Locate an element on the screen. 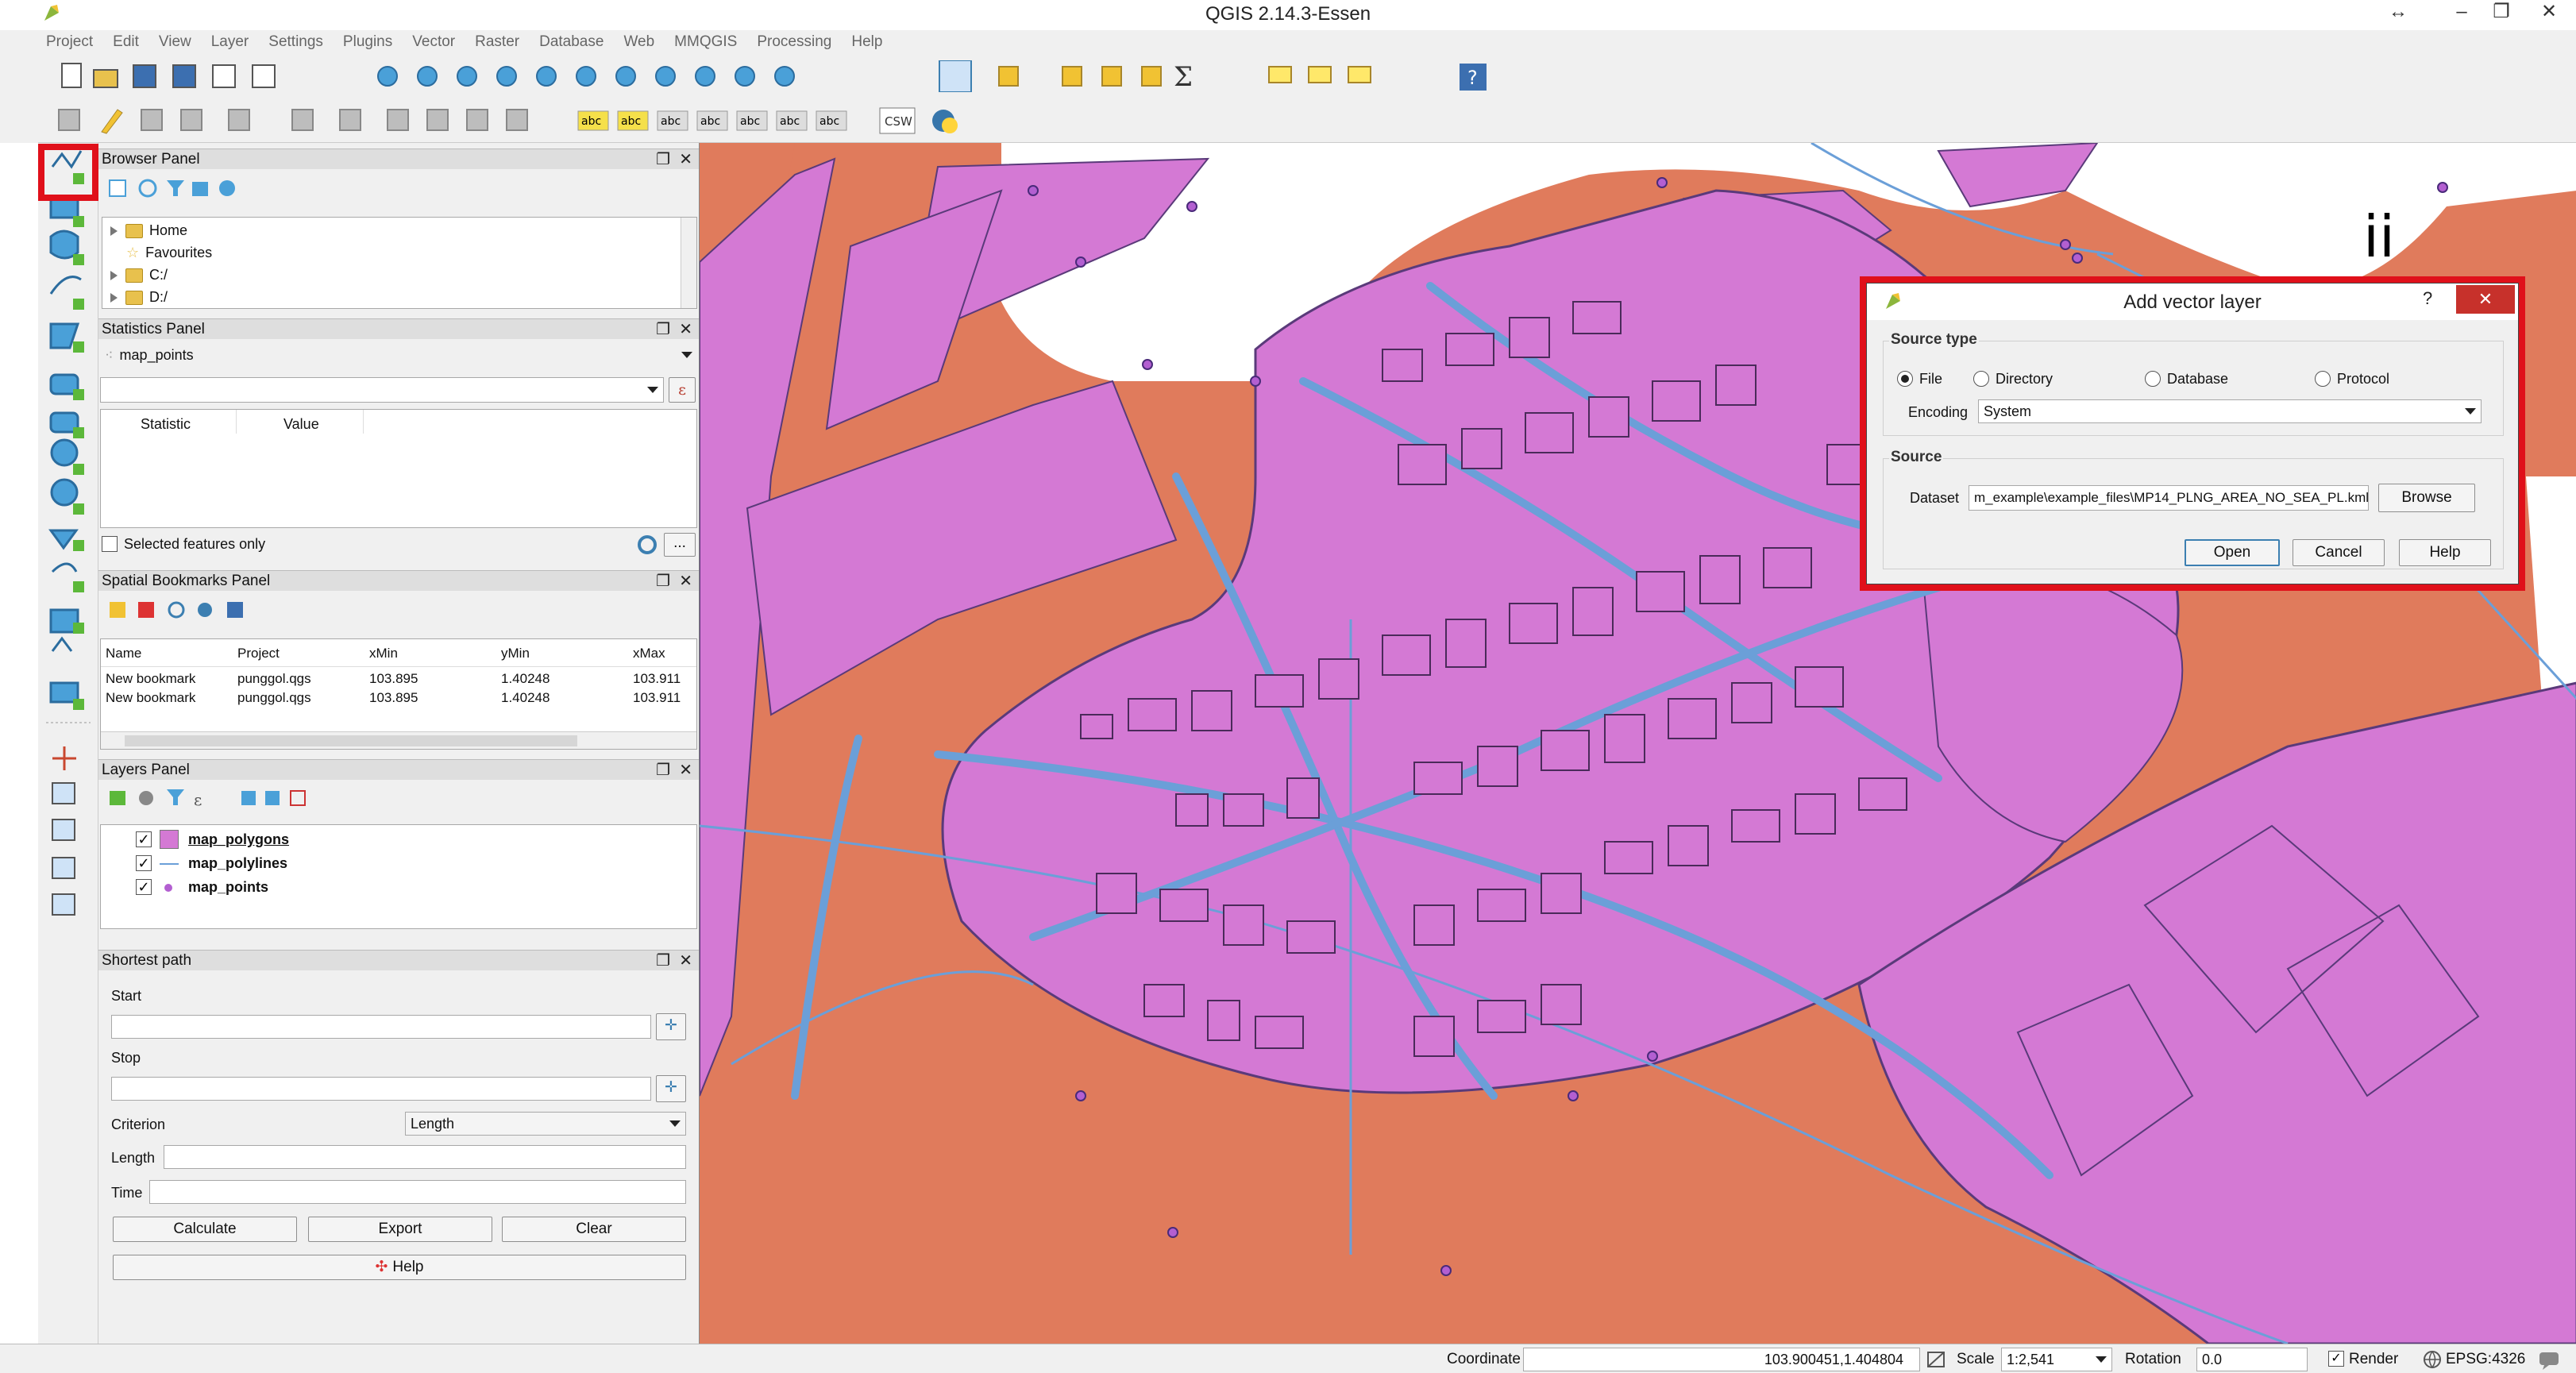 The height and width of the screenshot is (1373, 2576). dialog-title-bar: Add vector layer ? ✕ is located at coordinates (2192, 301).